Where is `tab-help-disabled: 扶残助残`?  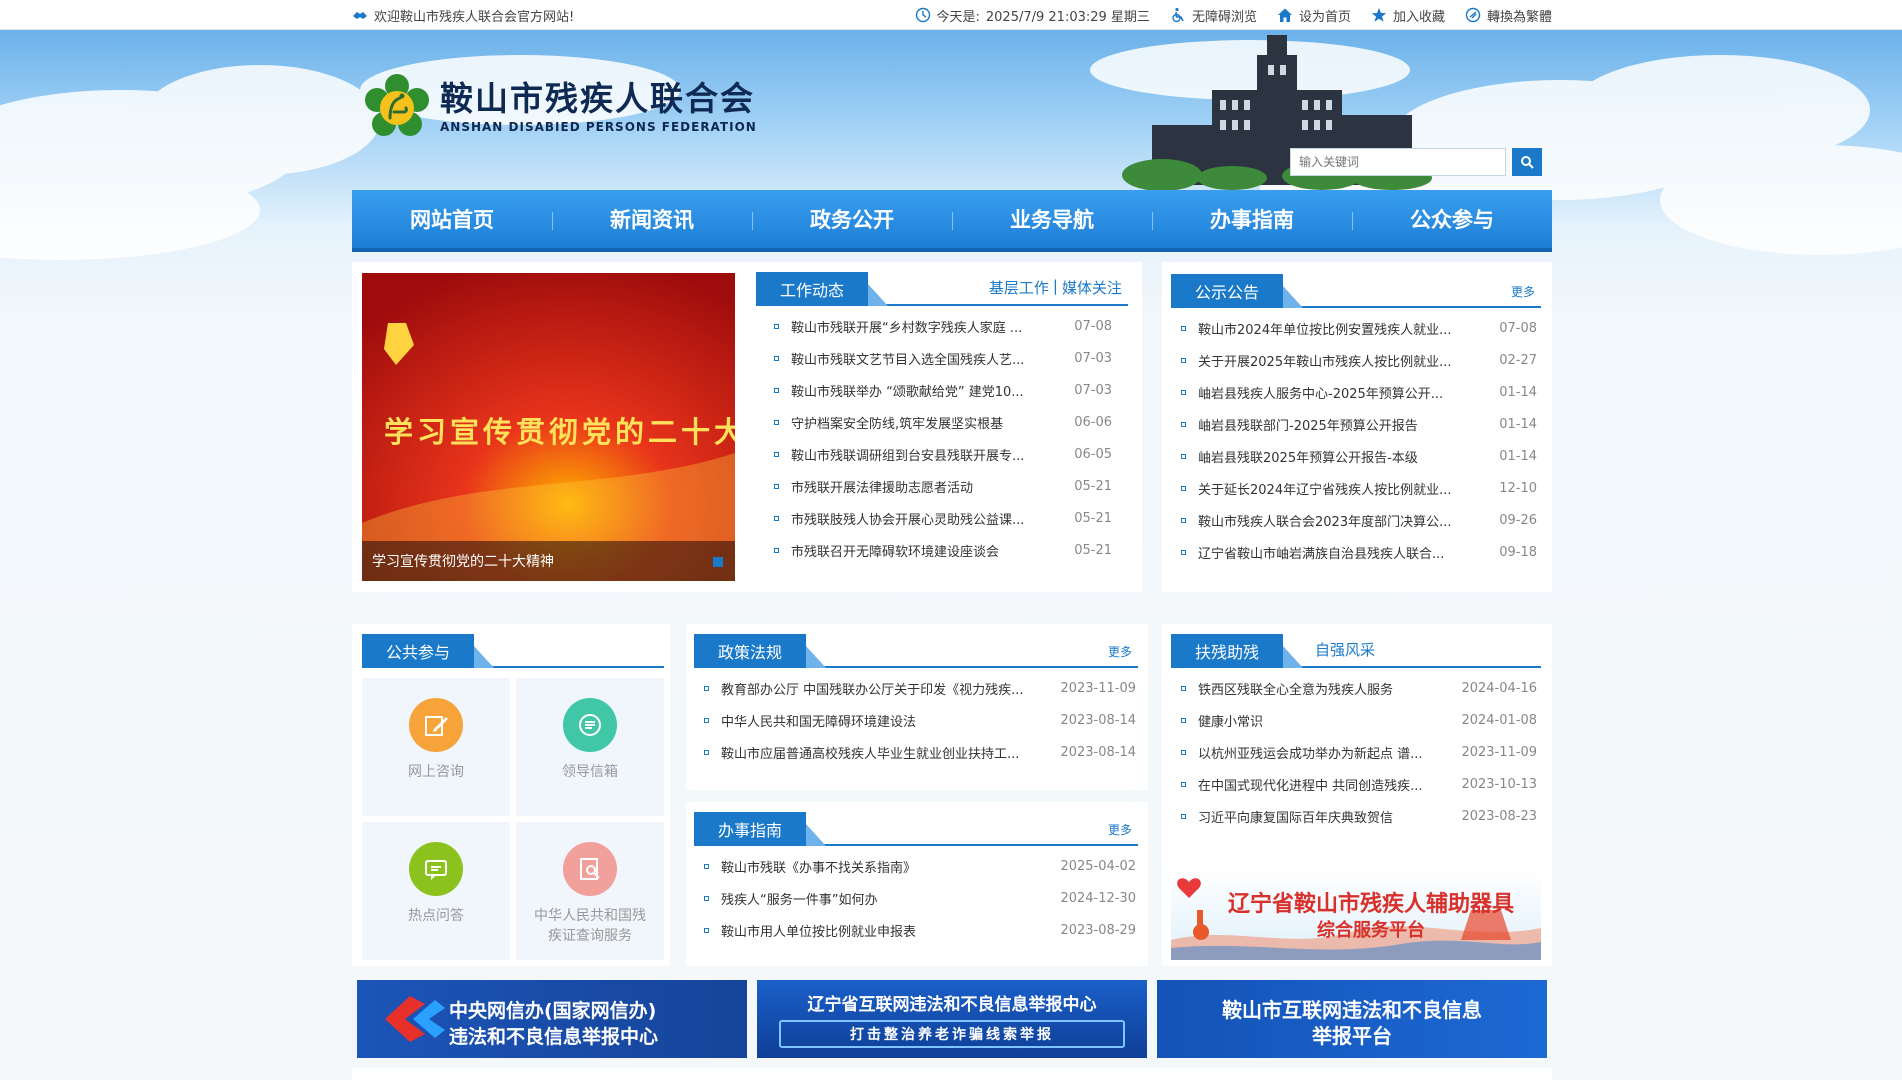
tab-help-disabled: 扶残助残 is located at coordinates (1237, 651).